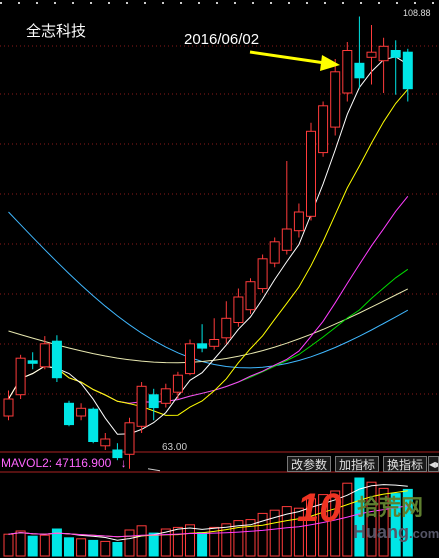  I want to click on watermark-en-text: Huang, so click(381, 532).